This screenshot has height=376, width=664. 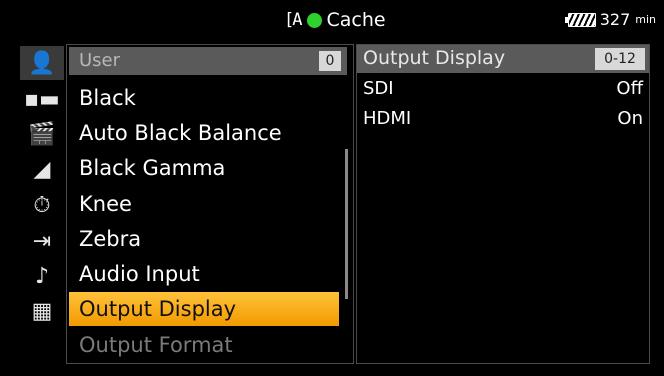 I want to click on menu-item-black-gamma: Black Gamma, so click(x=204, y=168).